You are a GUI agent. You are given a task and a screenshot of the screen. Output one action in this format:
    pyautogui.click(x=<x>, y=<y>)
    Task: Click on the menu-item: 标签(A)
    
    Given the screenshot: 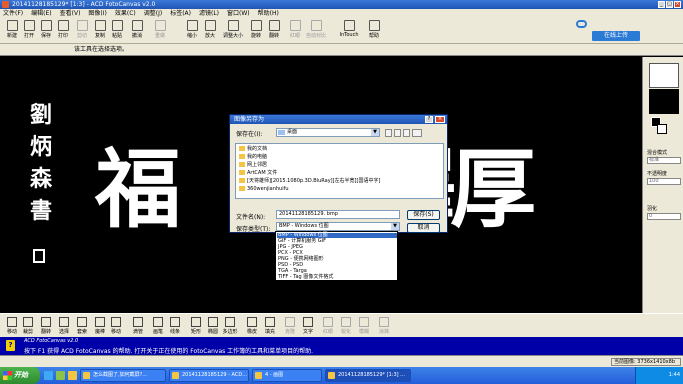 What is the action you would take?
    pyautogui.click(x=180, y=13)
    